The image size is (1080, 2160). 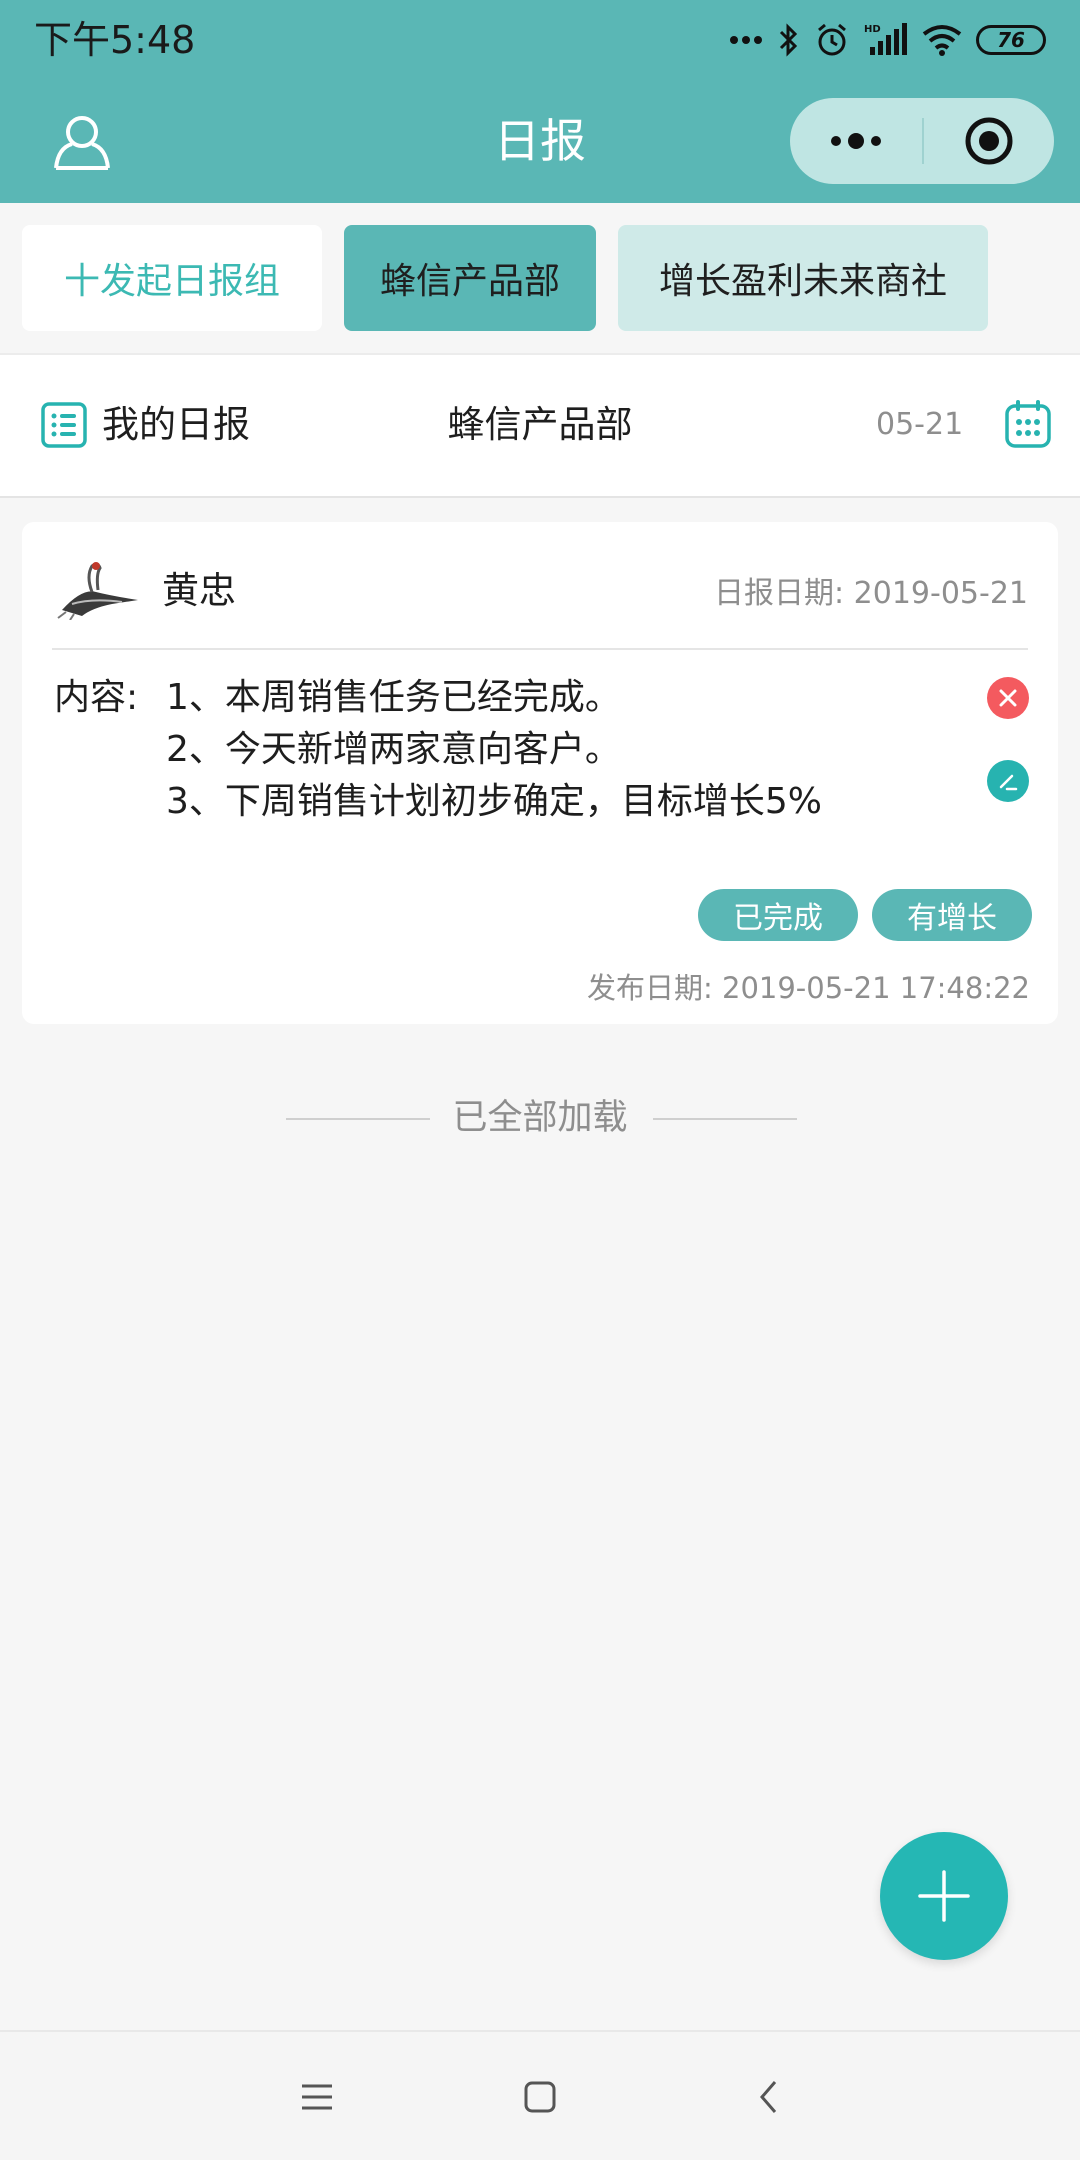 I want to click on alarm-icon, so click(x=832, y=40).